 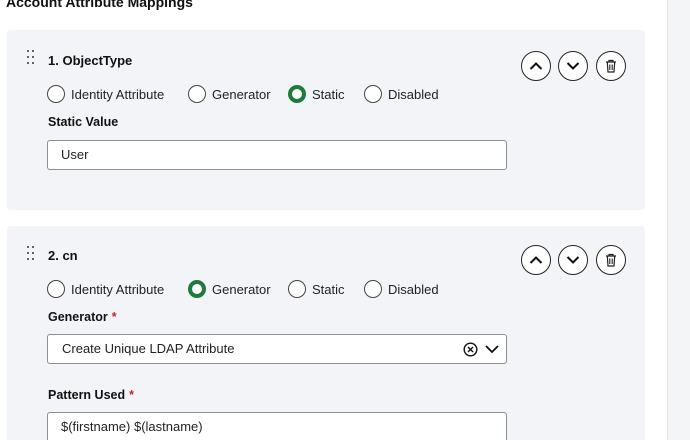 What do you see at coordinates (78, 317) in the screenshot?
I see `generator-label-text: Generator` at bounding box center [78, 317].